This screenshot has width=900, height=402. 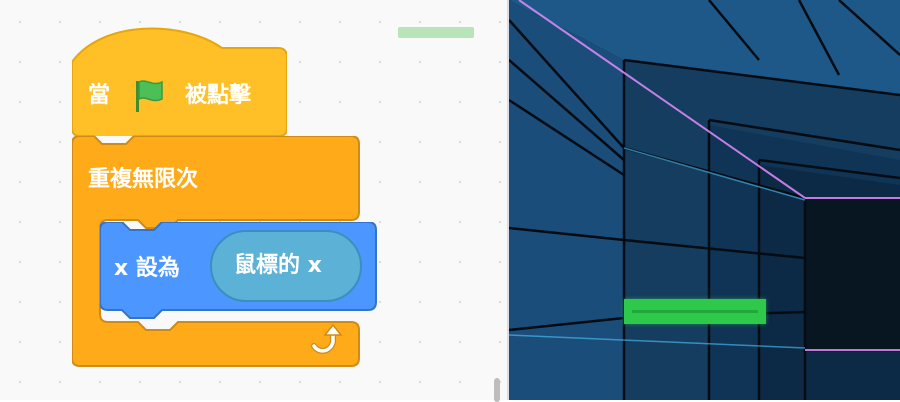 What do you see at coordinates (497, 390) in the screenshot?
I see `vertical-scrollbar` at bounding box center [497, 390].